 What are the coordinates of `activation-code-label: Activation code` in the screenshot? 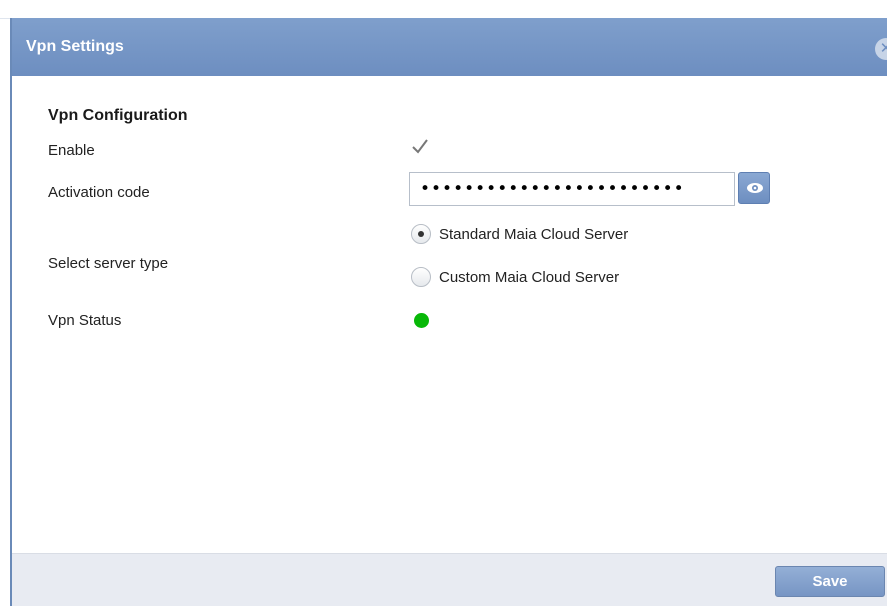 It's located at (99, 192).